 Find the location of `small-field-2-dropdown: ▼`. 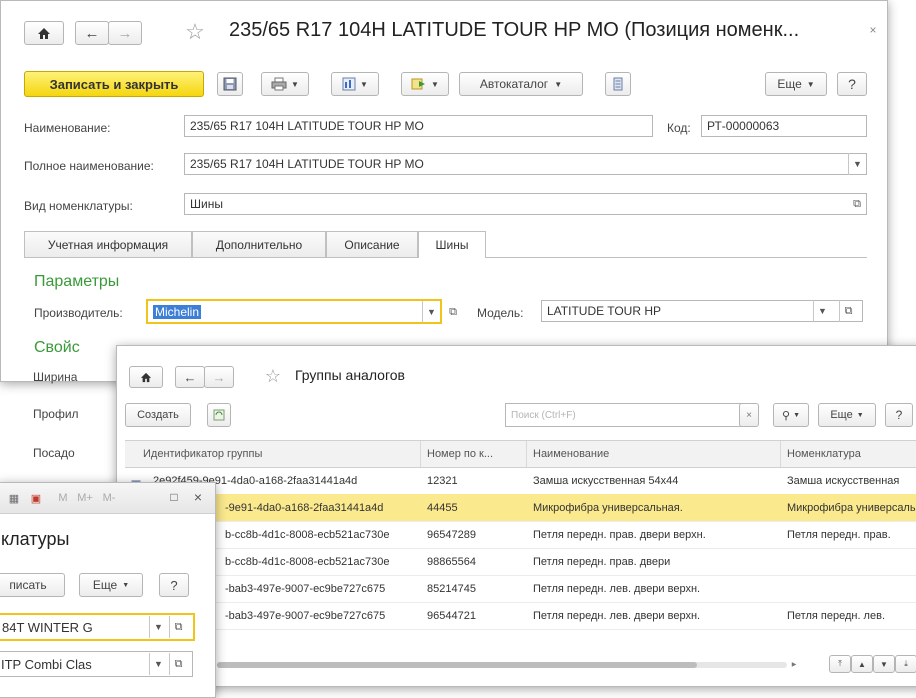

small-field-2-dropdown: ▼ is located at coordinates (158, 664).